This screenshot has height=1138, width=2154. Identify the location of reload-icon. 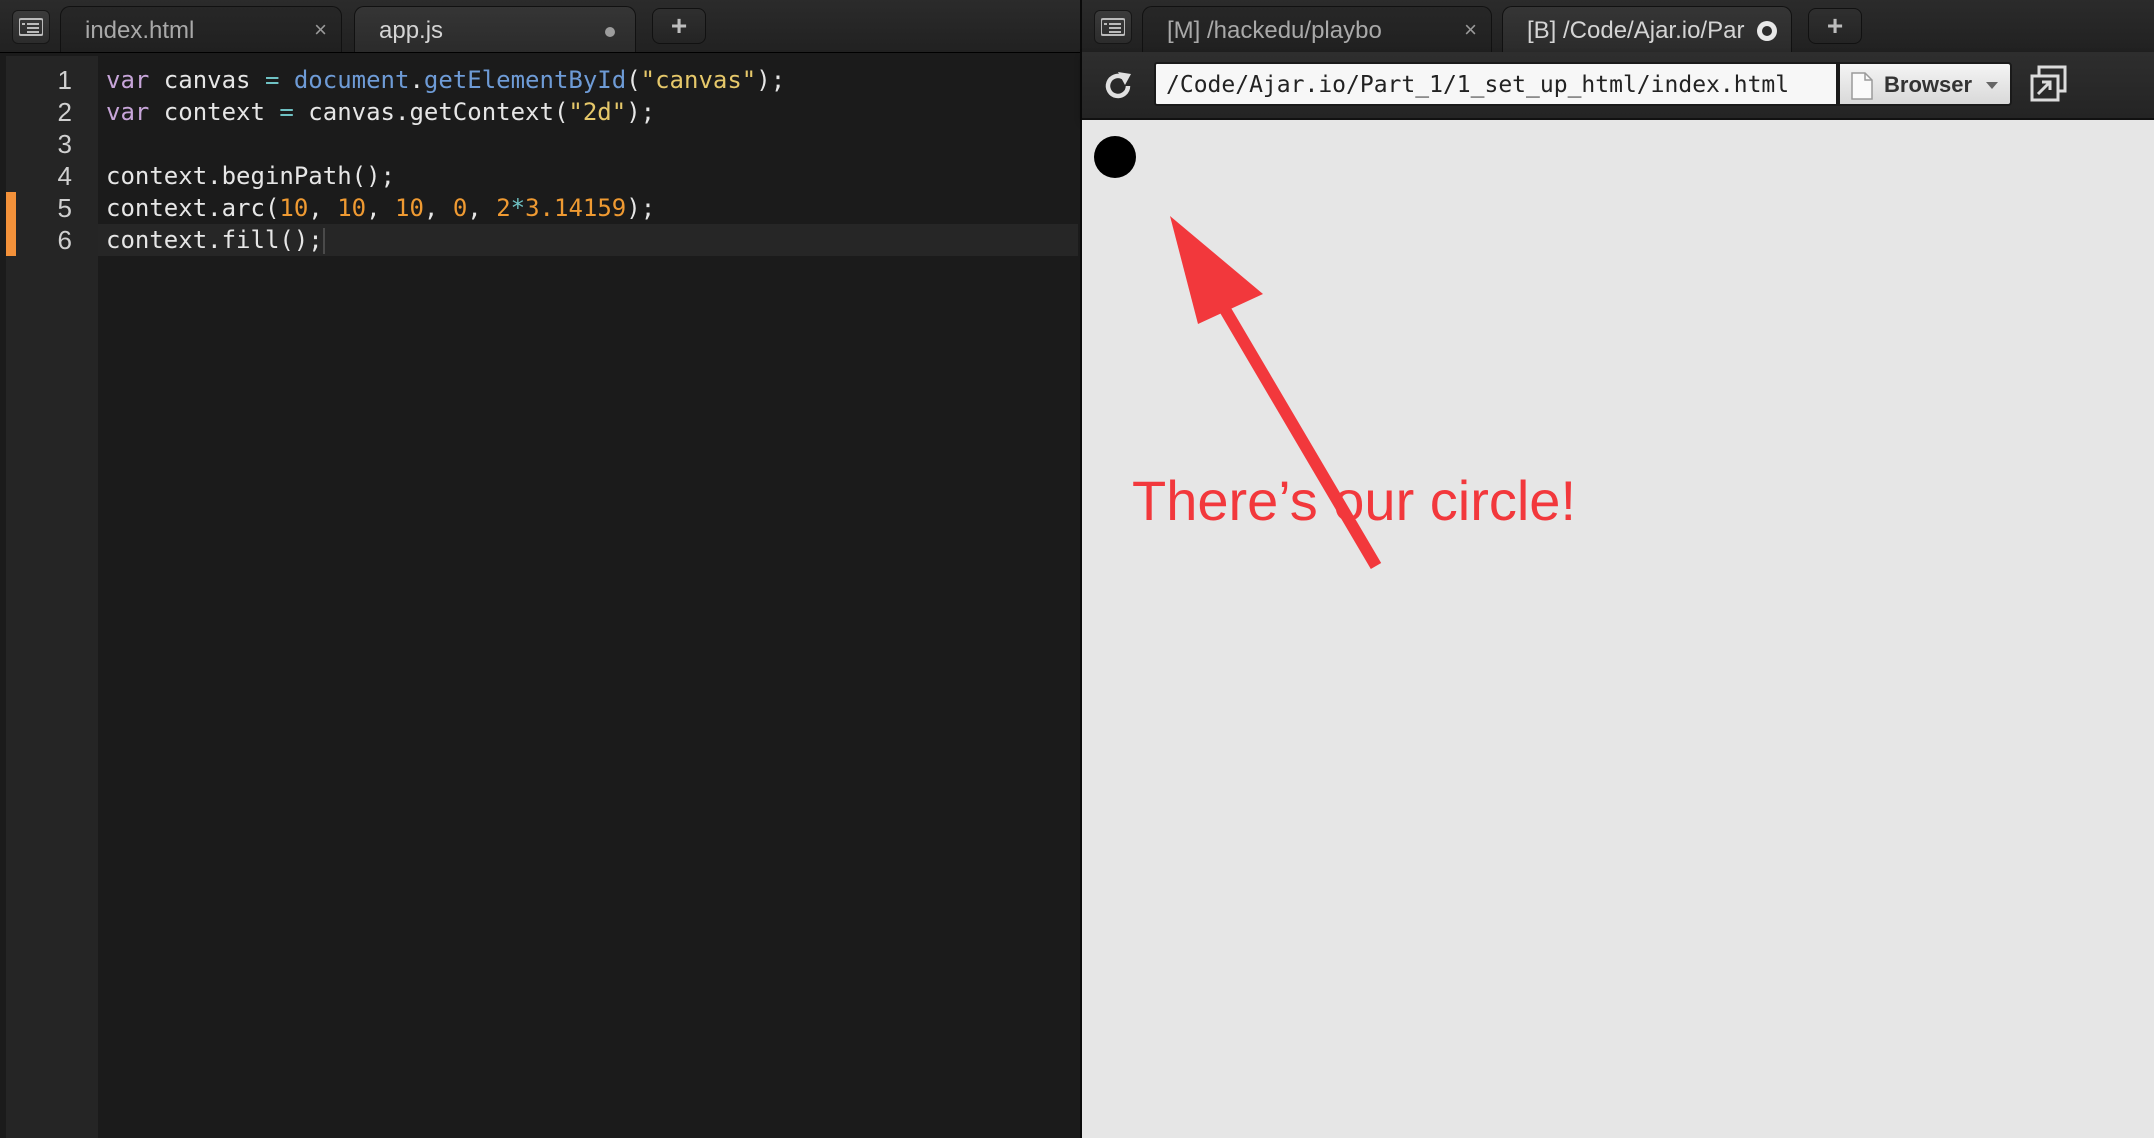
(1118, 85).